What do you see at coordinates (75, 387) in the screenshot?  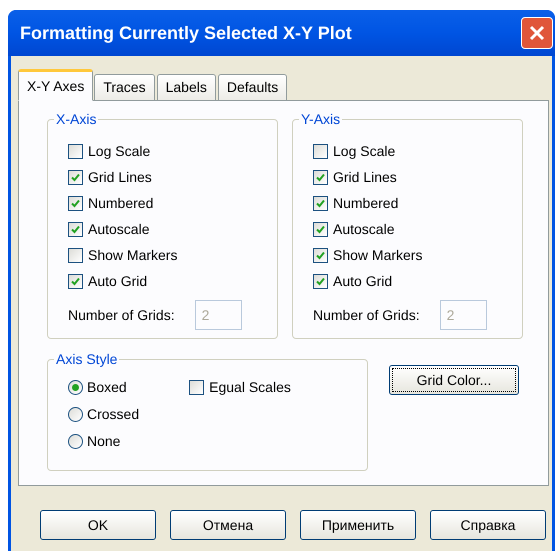 I see `selected-radio-button` at bounding box center [75, 387].